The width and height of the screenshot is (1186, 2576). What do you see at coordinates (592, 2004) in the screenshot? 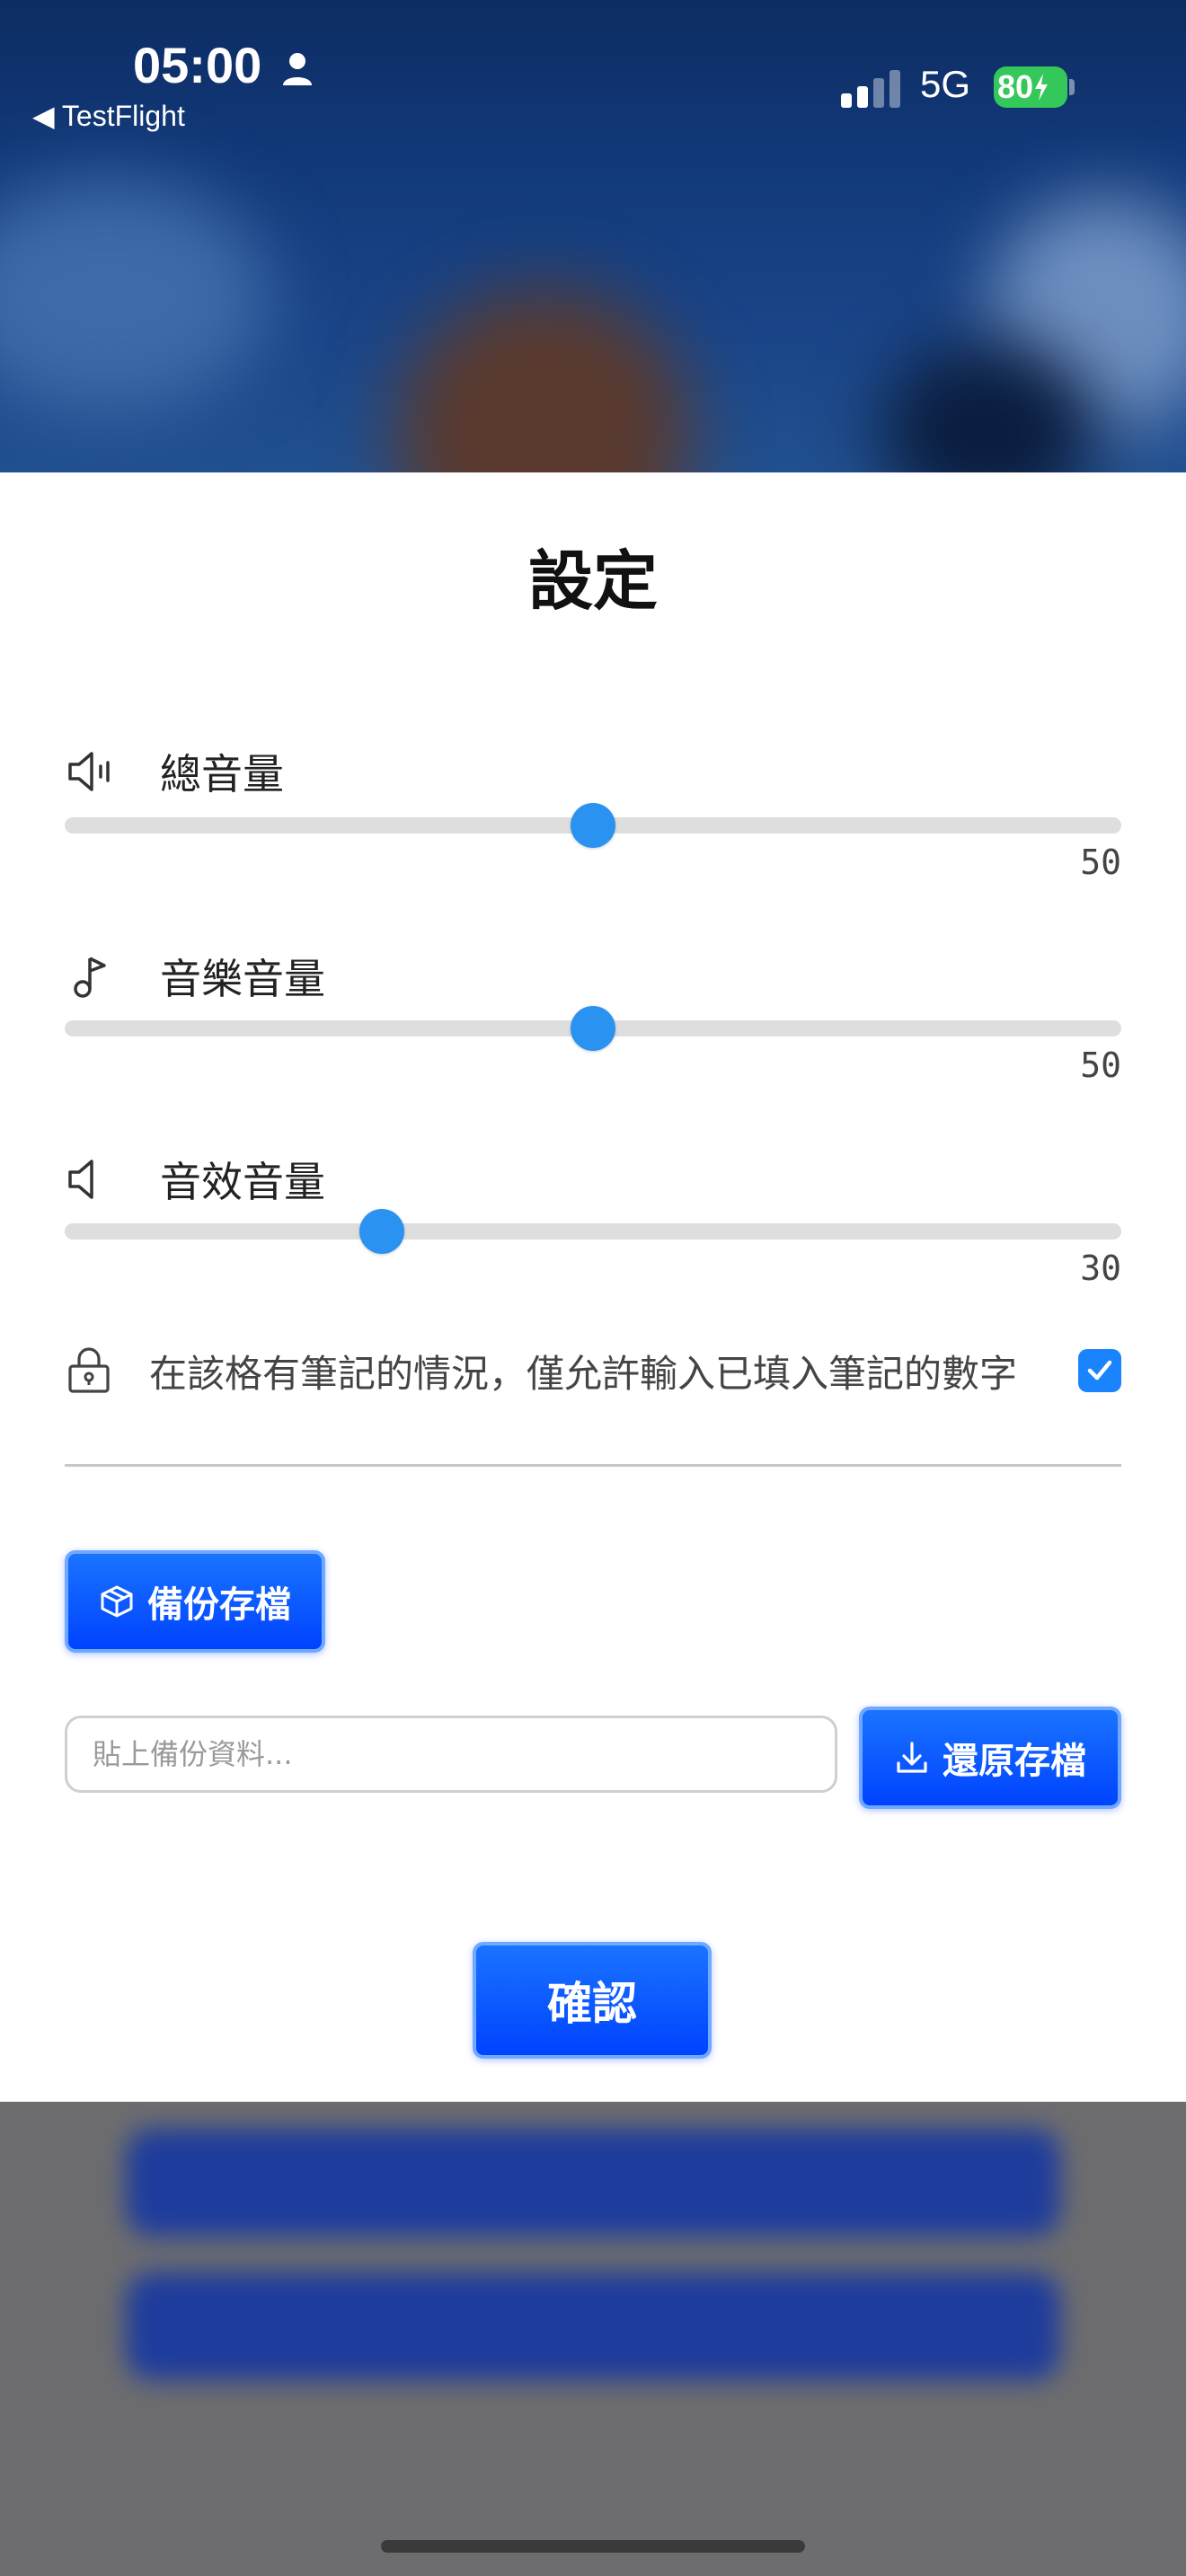
I see `confirm-button-label: 確認` at bounding box center [592, 2004].